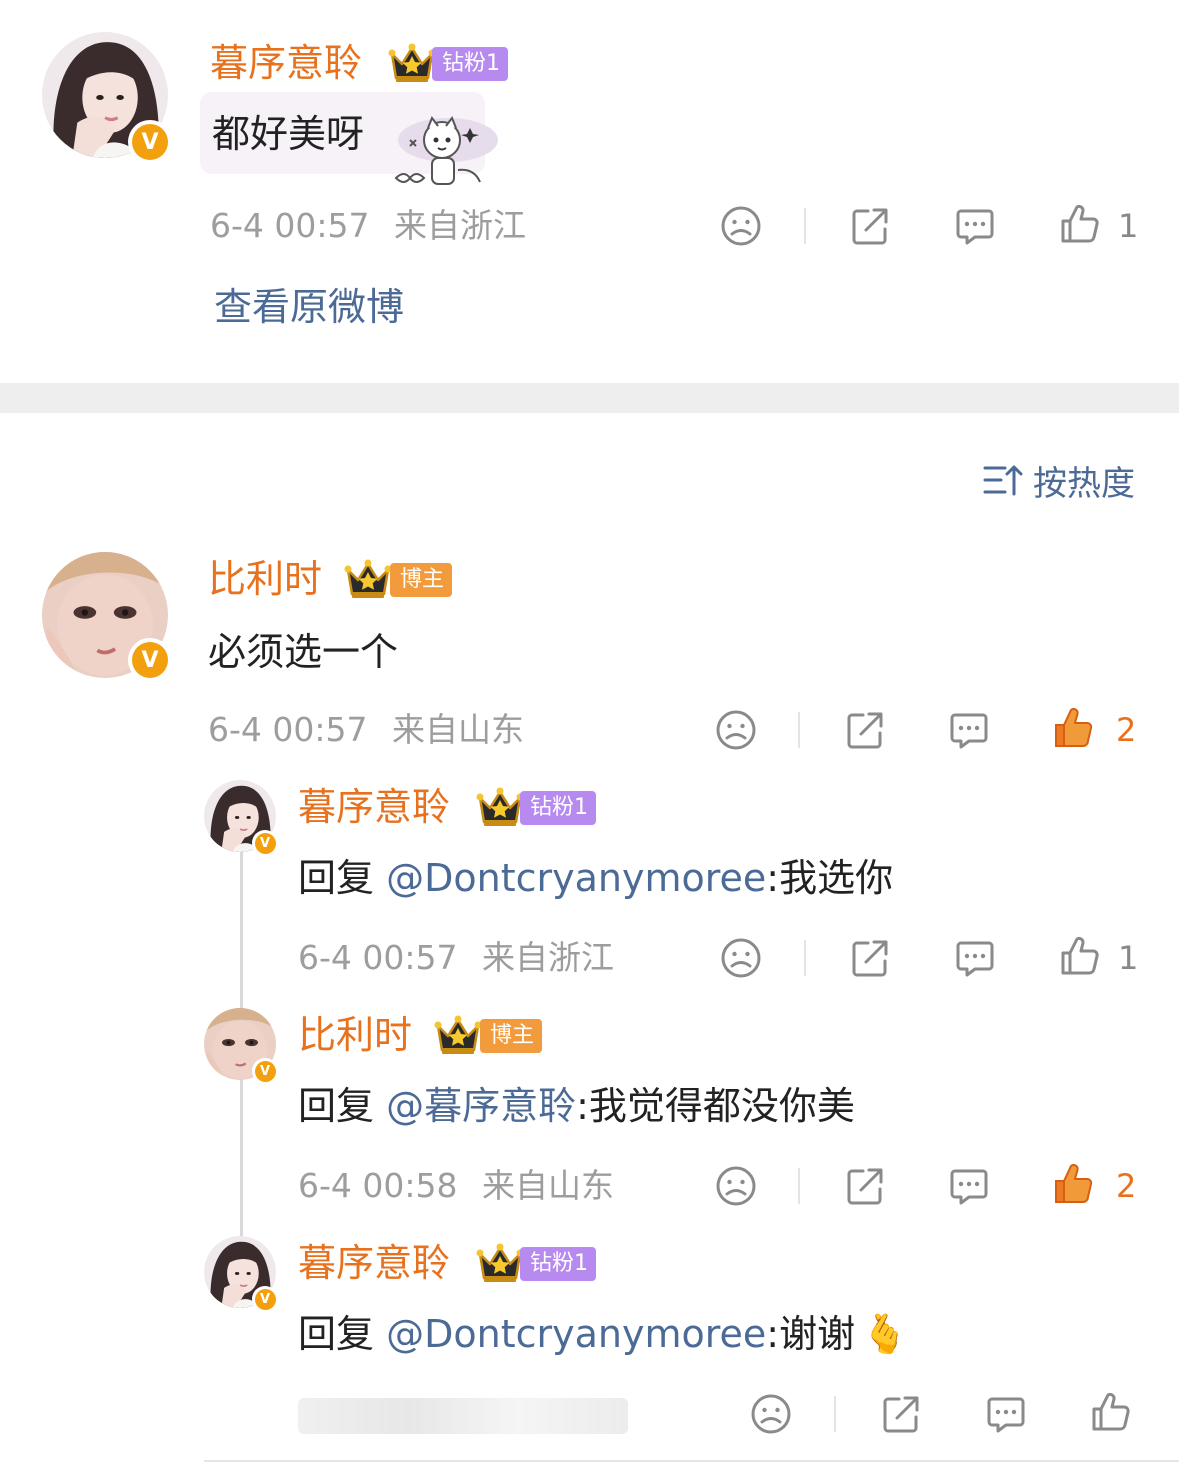 The image size is (1179, 1474). What do you see at coordinates (463, 1416) in the screenshot?
I see `obscured-meta` at bounding box center [463, 1416].